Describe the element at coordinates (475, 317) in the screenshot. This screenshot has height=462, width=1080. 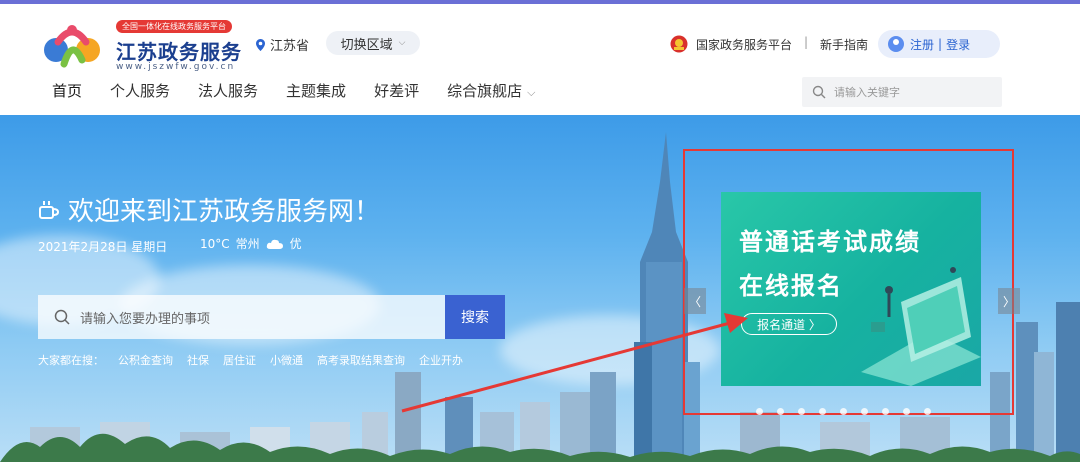
I see `search-button: 搜索` at that location.